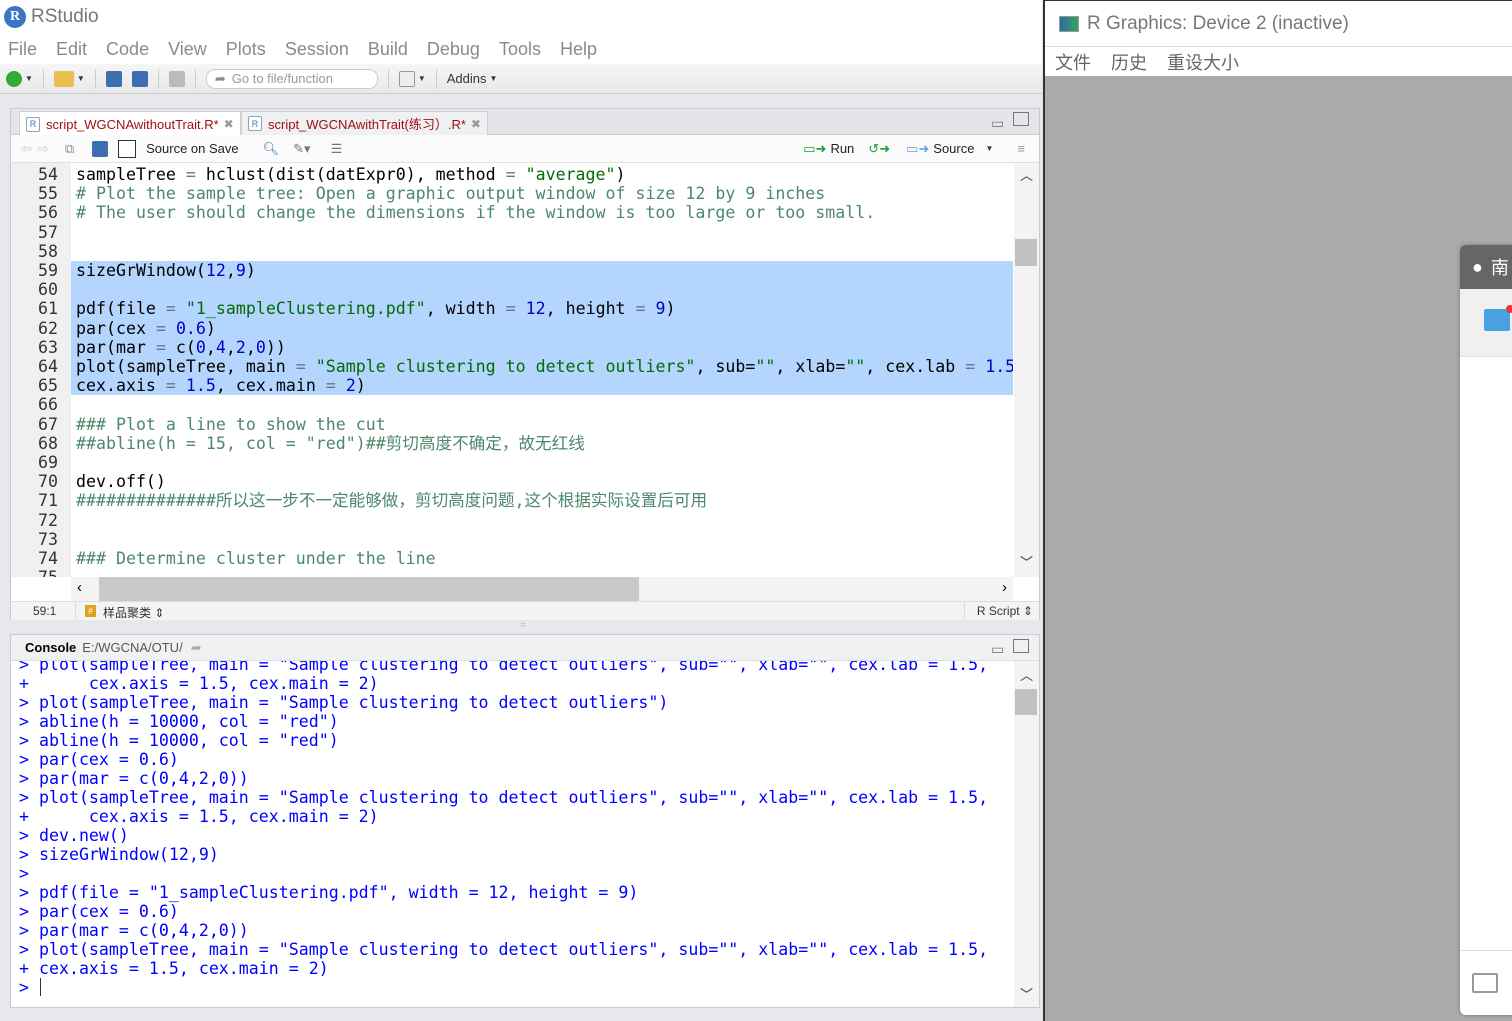 The image size is (1512, 1021). I want to click on menu-help: Help, so click(578, 49).